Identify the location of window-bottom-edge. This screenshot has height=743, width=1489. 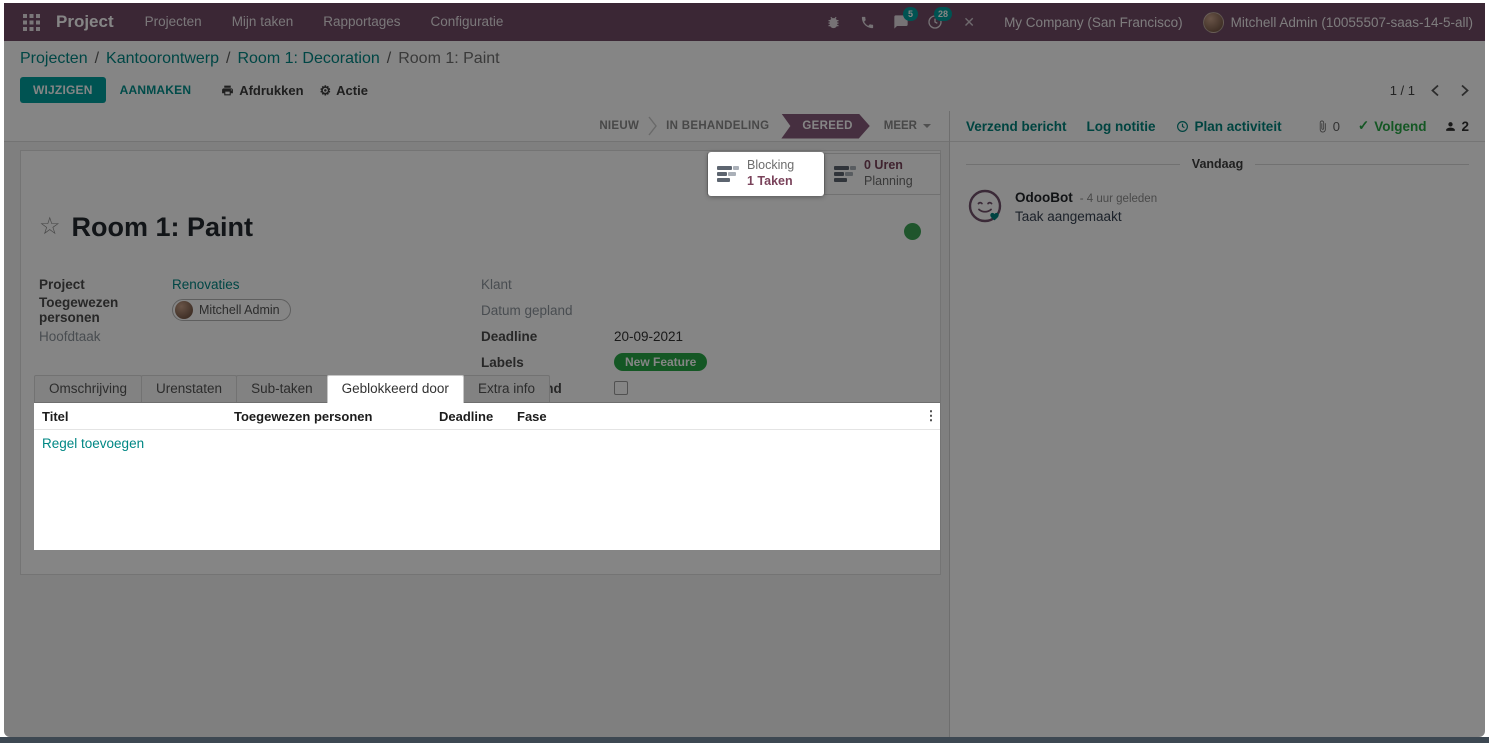
(744, 740).